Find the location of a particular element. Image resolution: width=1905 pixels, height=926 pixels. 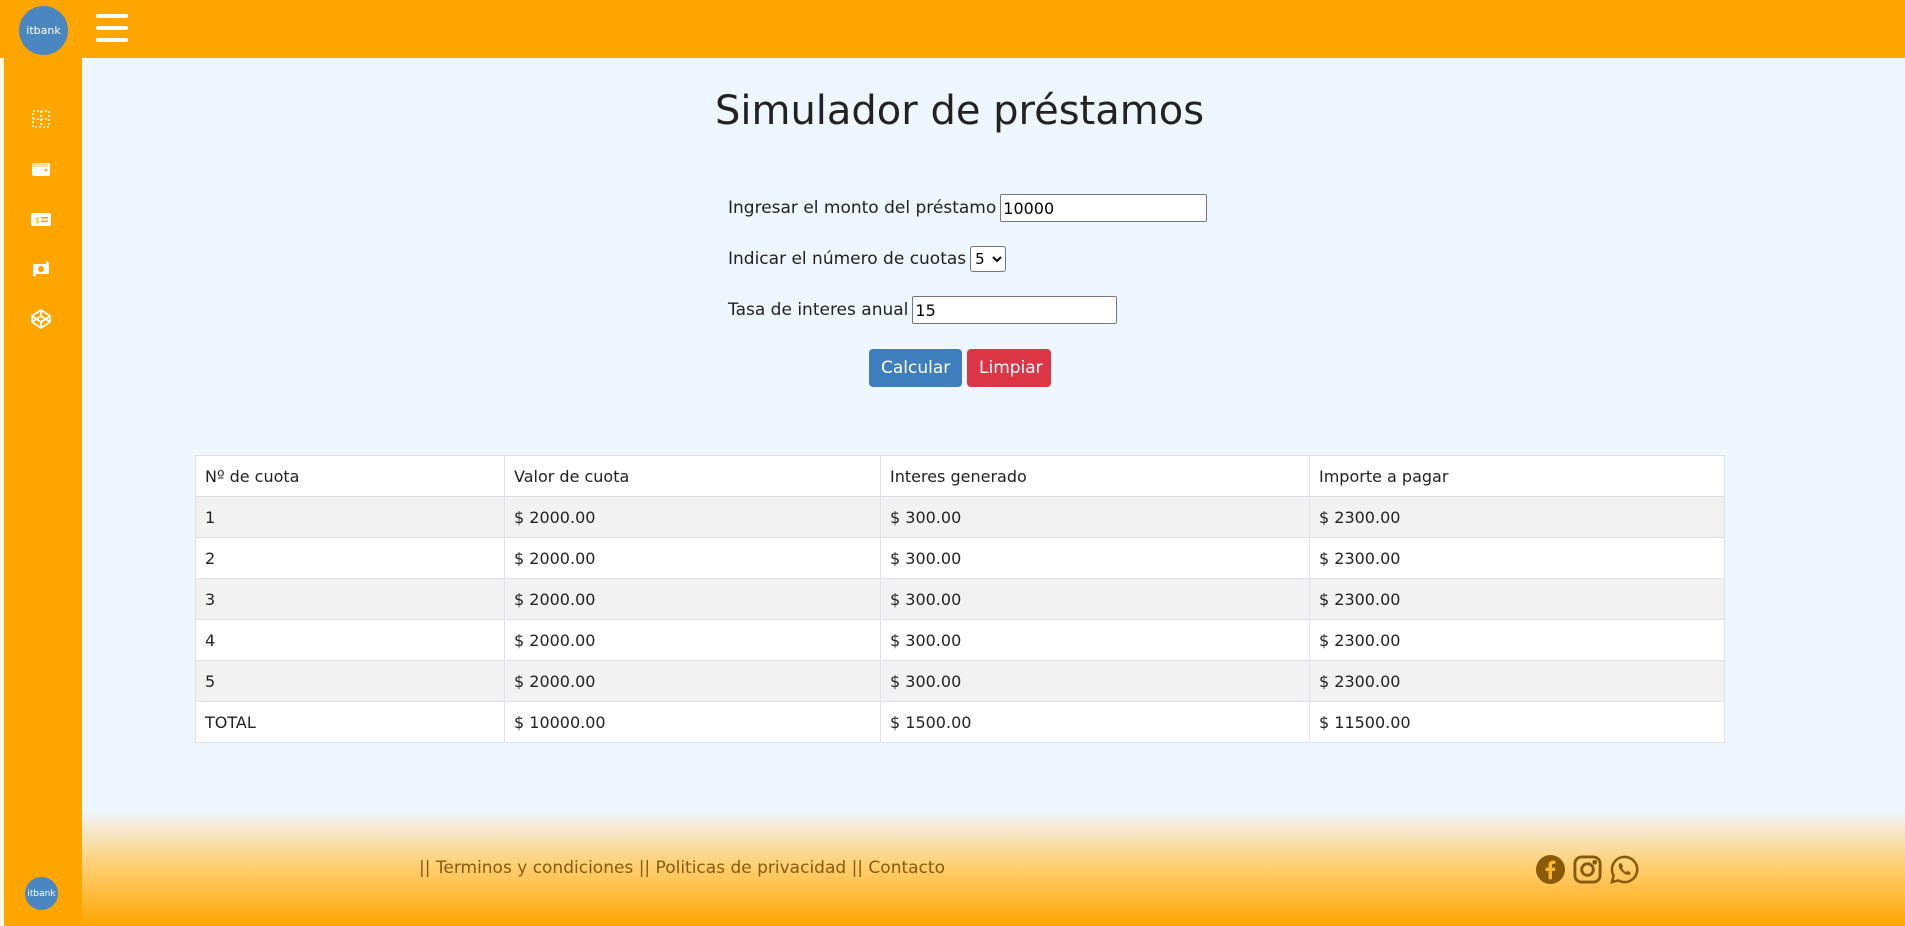

page-title: Simulador de préstamos is located at coordinates (959, 111).